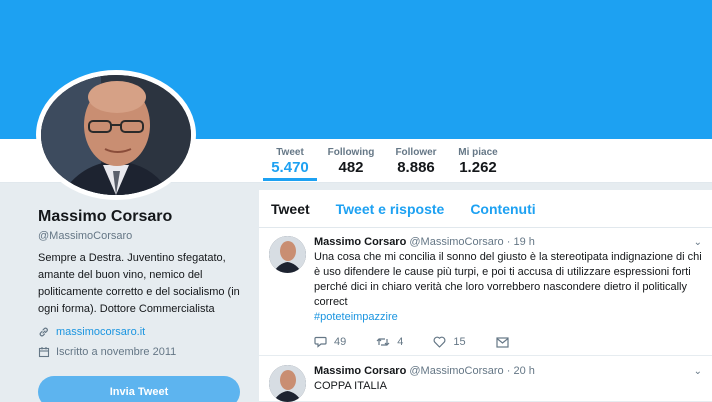 The image size is (712, 402). Describe the element at coordinates (351, 152) in the screenshot. I see `stat-following-label: Following` at that location.